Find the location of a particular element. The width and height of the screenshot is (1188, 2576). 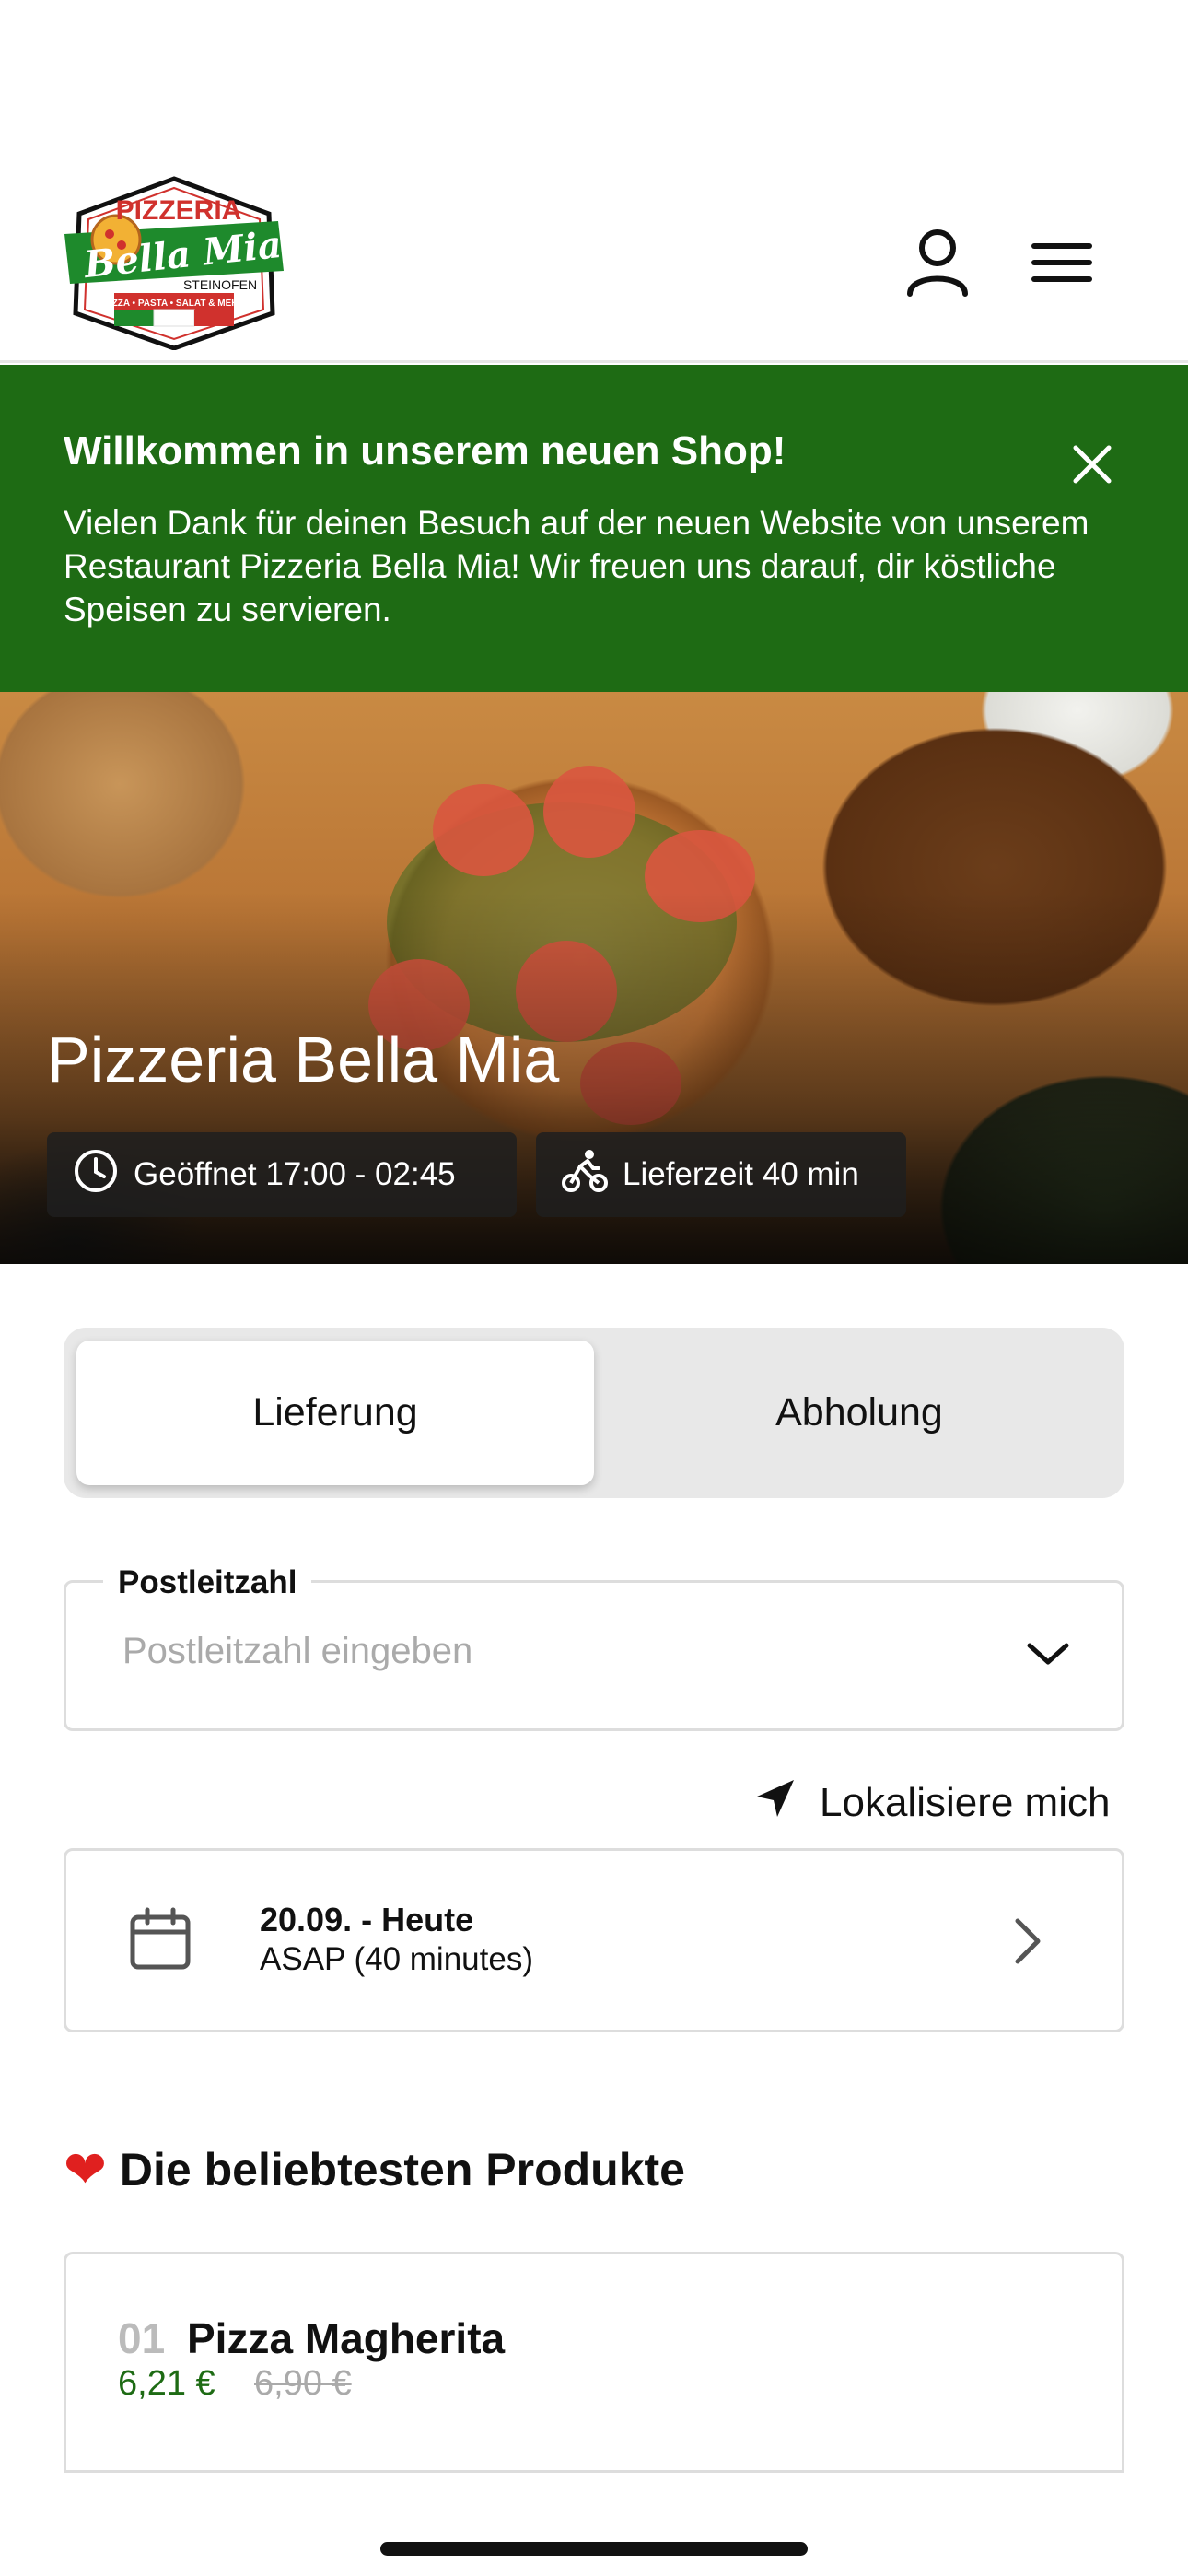

user-icon is located at coordinates (937, 262).